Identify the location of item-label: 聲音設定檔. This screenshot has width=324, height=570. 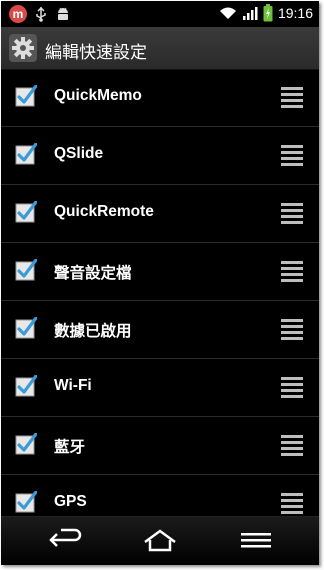
(93, 273).